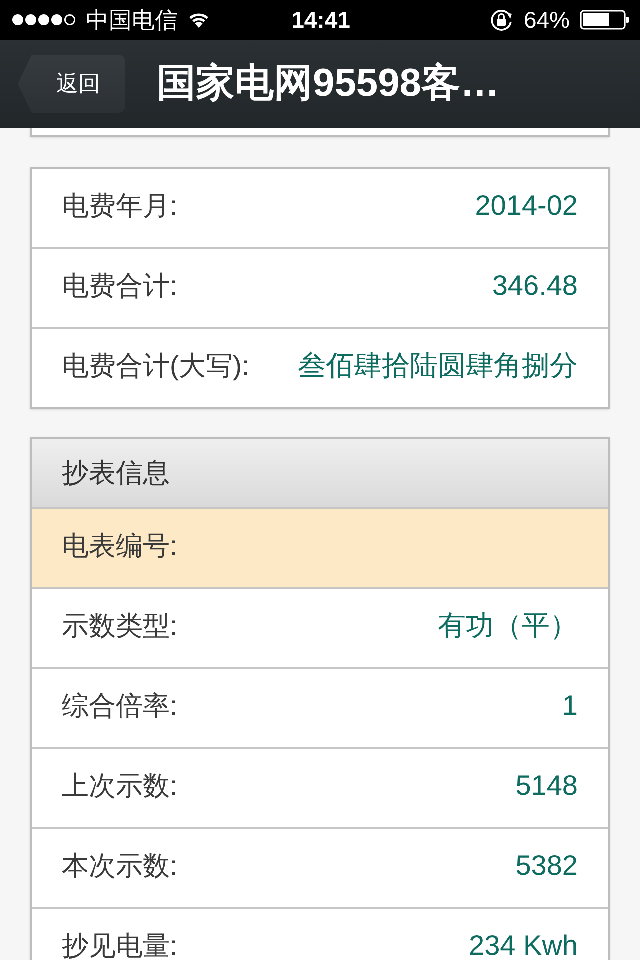  Describe the element at coordinates (321, 20) in the screenshot. I see `clock-time: 14:41` at that location.